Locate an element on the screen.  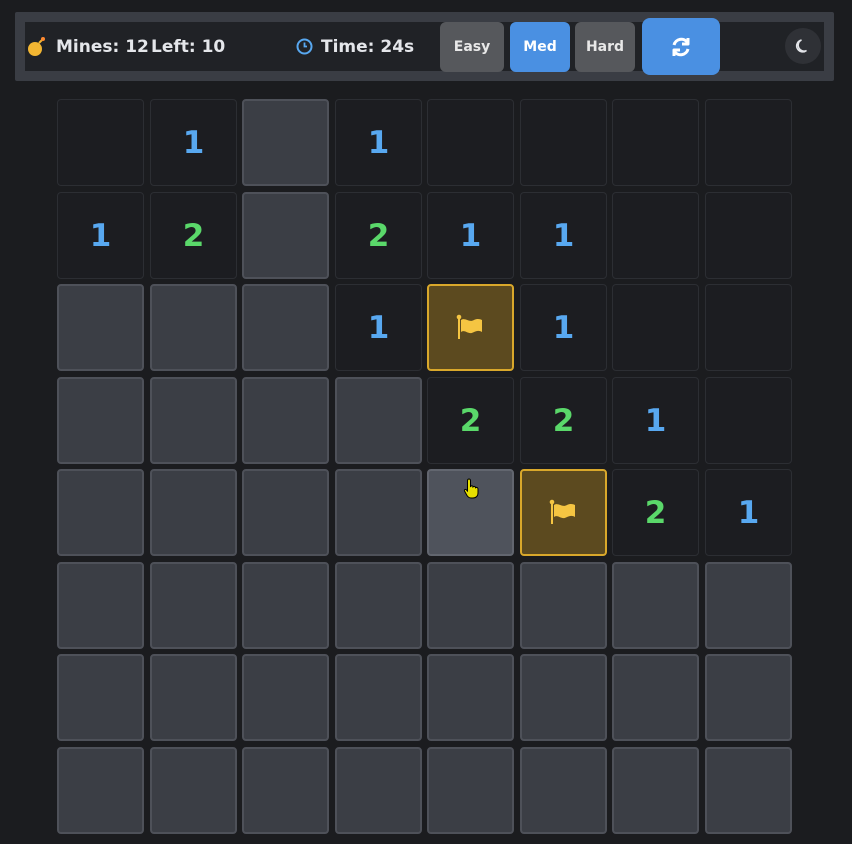
theme-toggle-button is located at coordinates (803, 46).